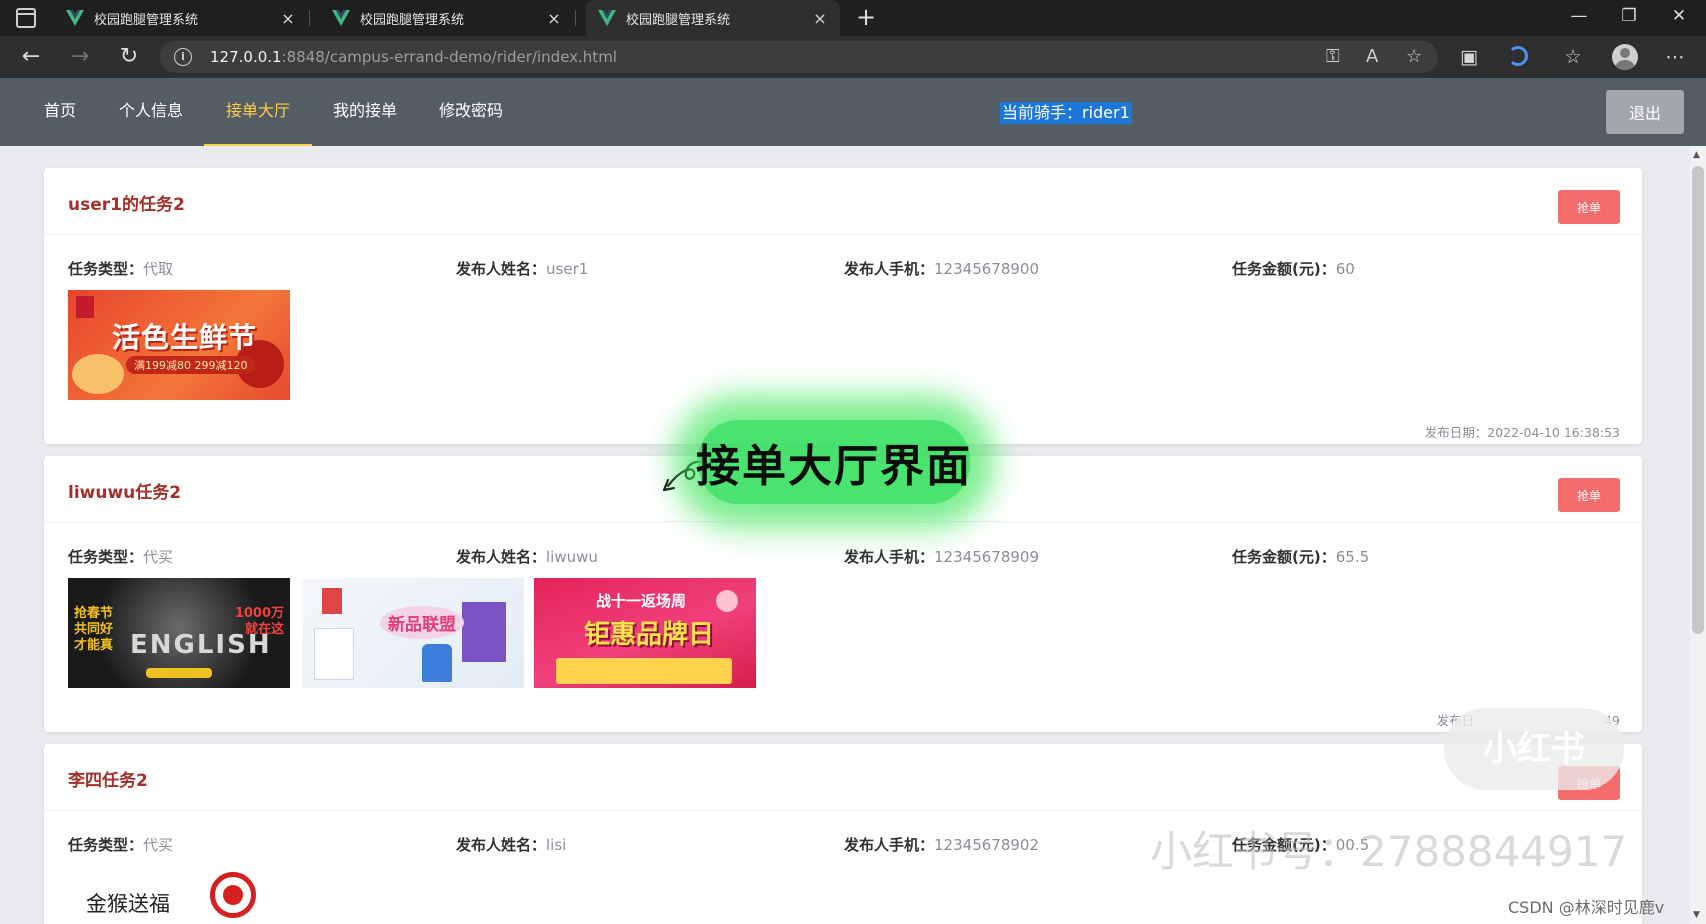  Describe the element at coordinates (843, 777) in the screenshot. I see `task-card-header: 李四任务2 抢单` at that location.